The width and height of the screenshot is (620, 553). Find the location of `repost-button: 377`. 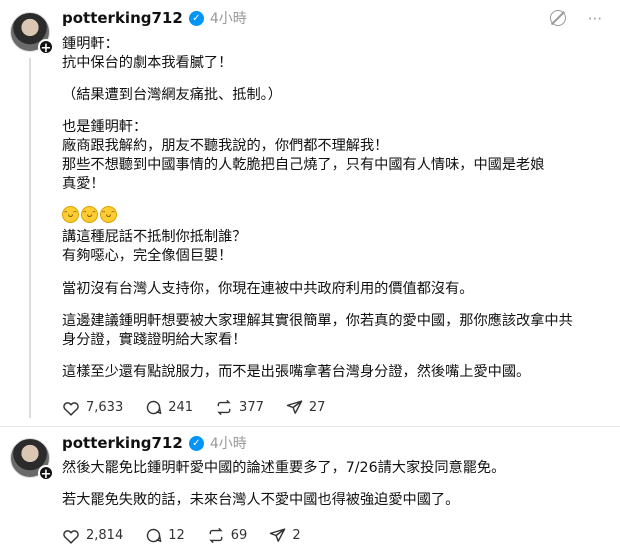

repost-button: 377 is located at coordinates (239, 407).